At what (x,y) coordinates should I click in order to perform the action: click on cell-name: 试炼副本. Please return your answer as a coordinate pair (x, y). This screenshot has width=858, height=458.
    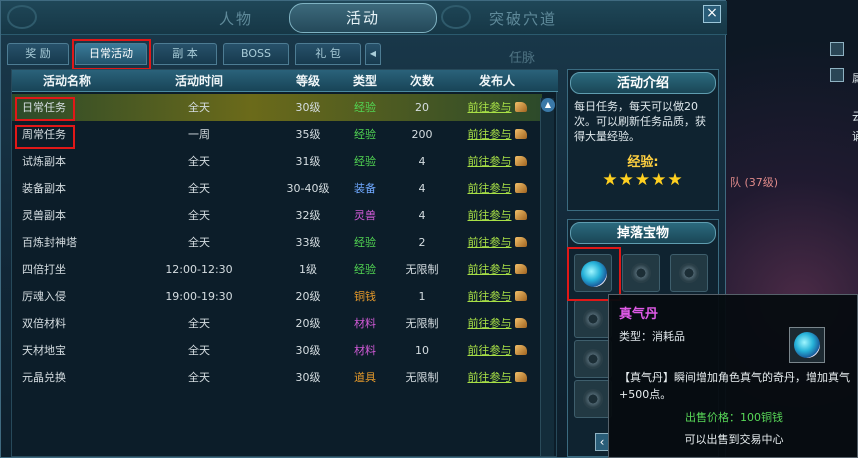
    Looking at the image, I should click on (44, 161).